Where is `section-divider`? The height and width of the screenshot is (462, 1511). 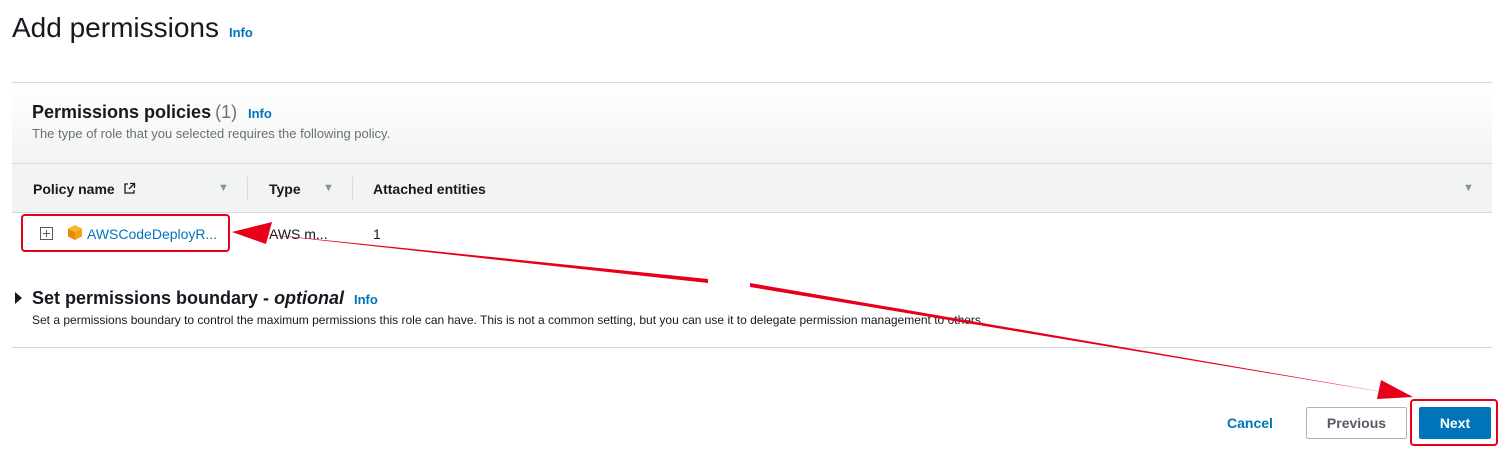
section-divider is located at coordinates (752, 347).